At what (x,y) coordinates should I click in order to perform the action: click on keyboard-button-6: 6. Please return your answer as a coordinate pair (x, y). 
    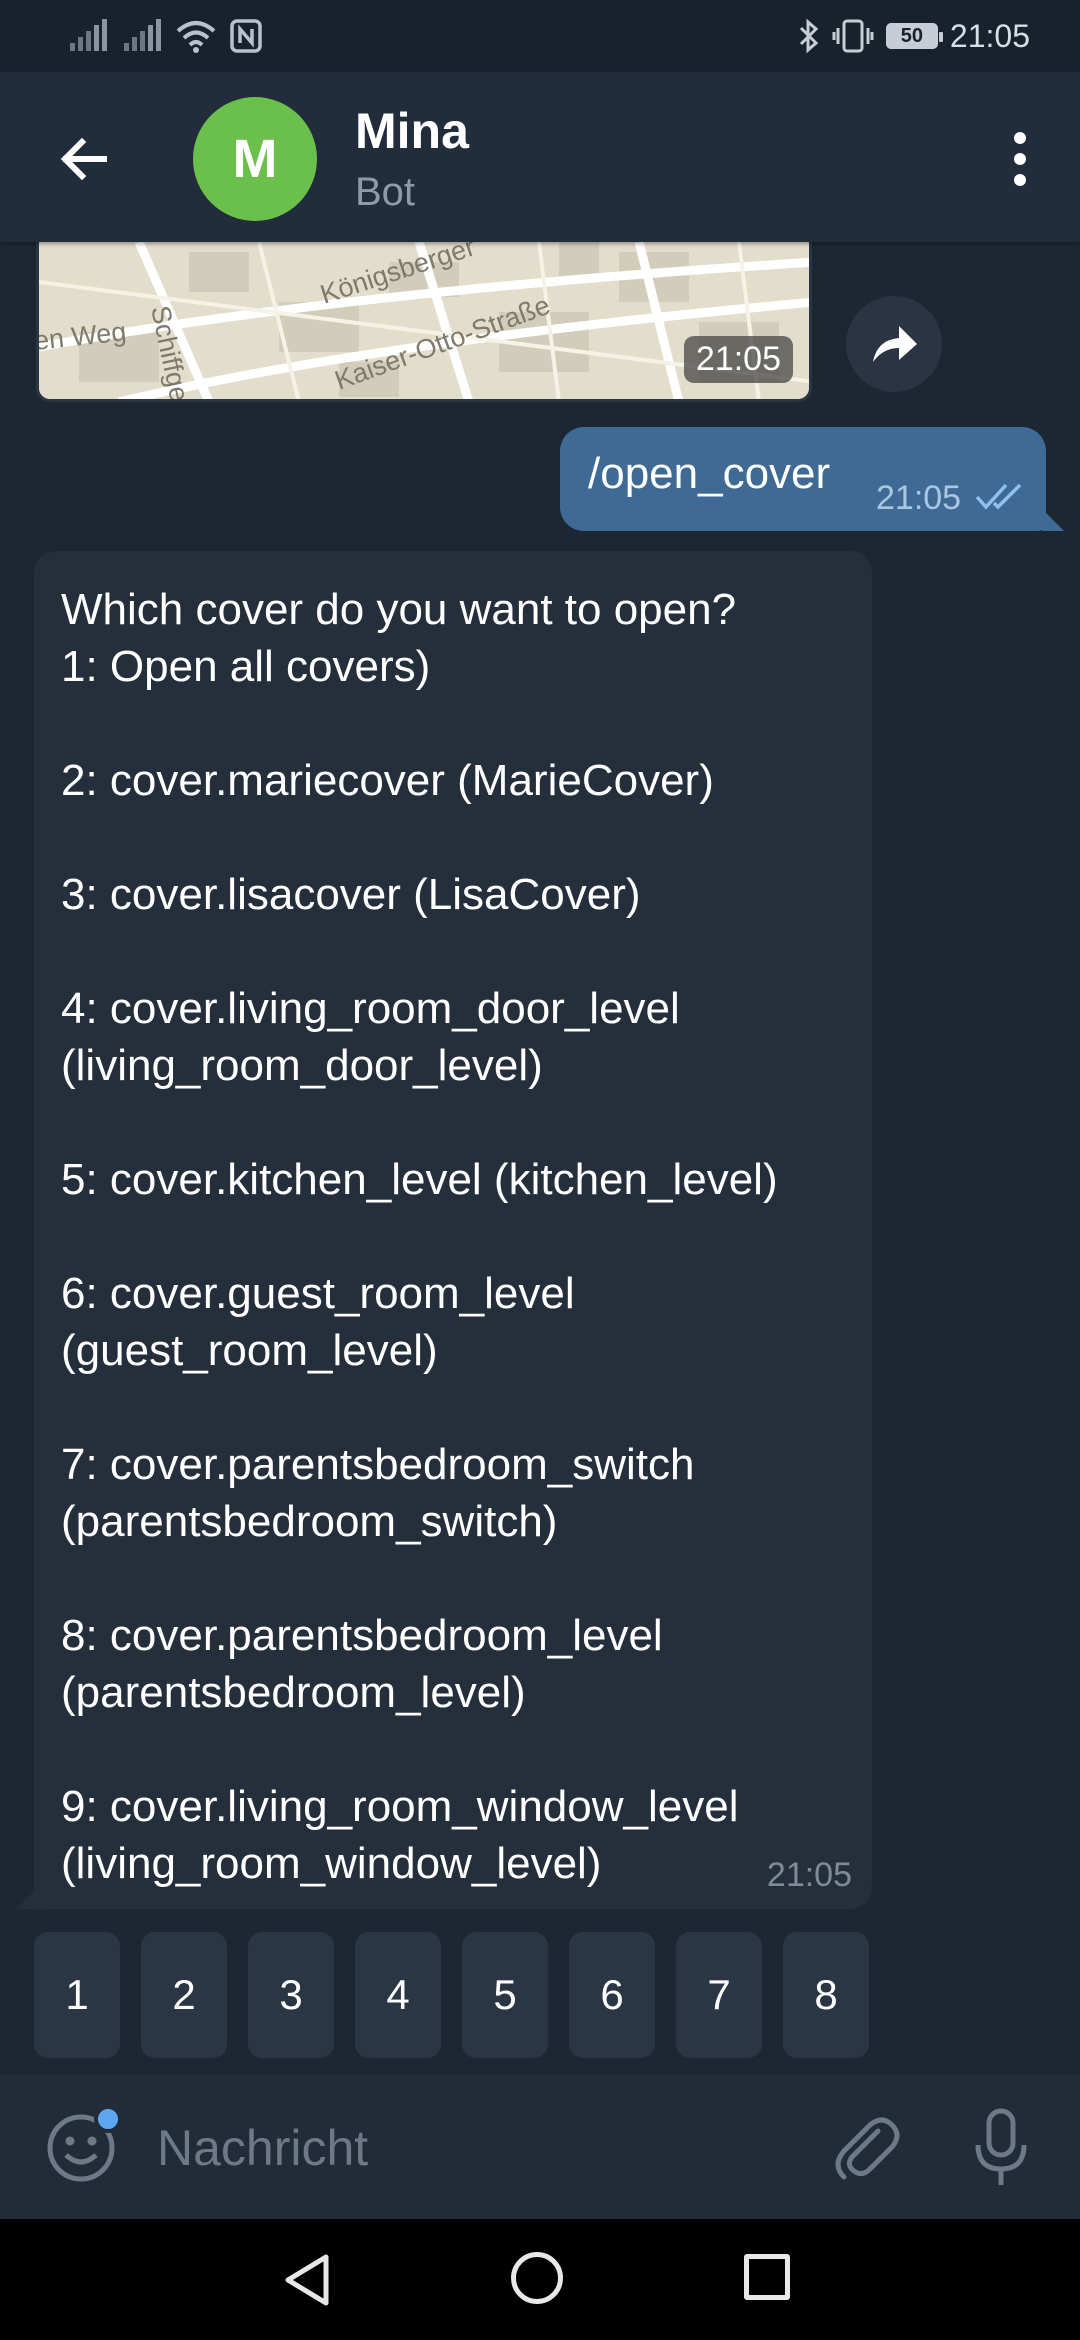
    Looking at the image, I should click on (612, 1995).